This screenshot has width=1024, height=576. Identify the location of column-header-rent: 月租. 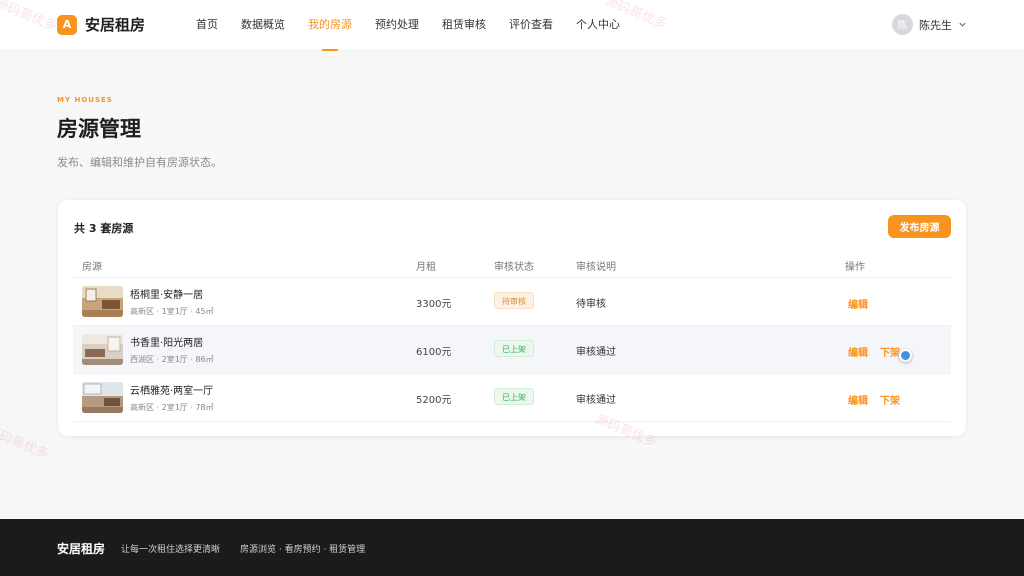
(426, 267).